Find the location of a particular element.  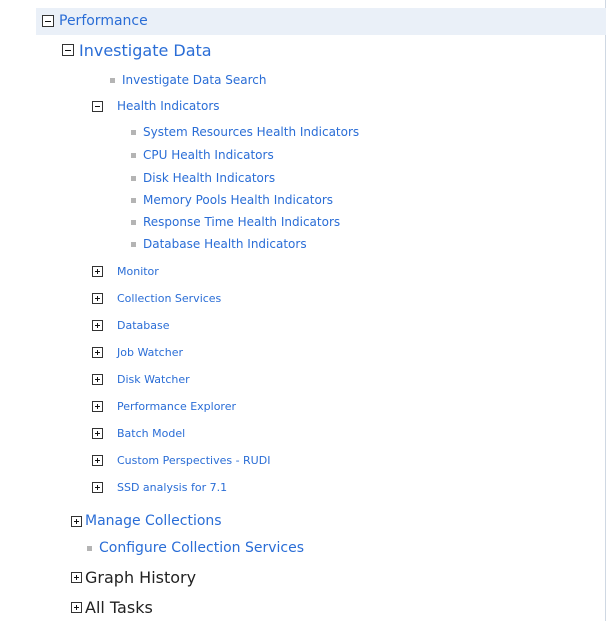

tree-node-label: Performance is located at coordinates (103, 21).